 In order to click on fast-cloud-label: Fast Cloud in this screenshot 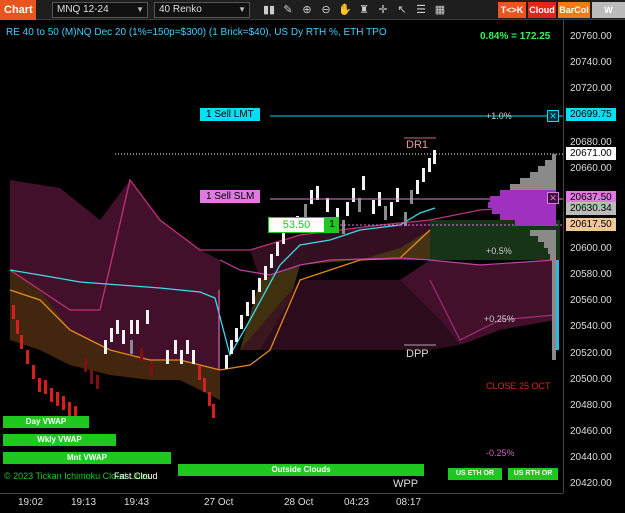, I will do `click(136, 476)`.